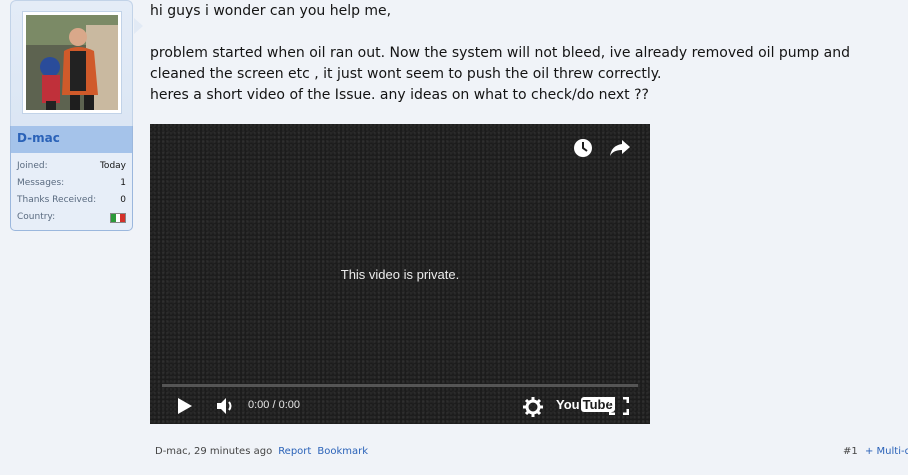 The image size is (908, 475). I want to click on stat-value: Today, so click(112, 166).